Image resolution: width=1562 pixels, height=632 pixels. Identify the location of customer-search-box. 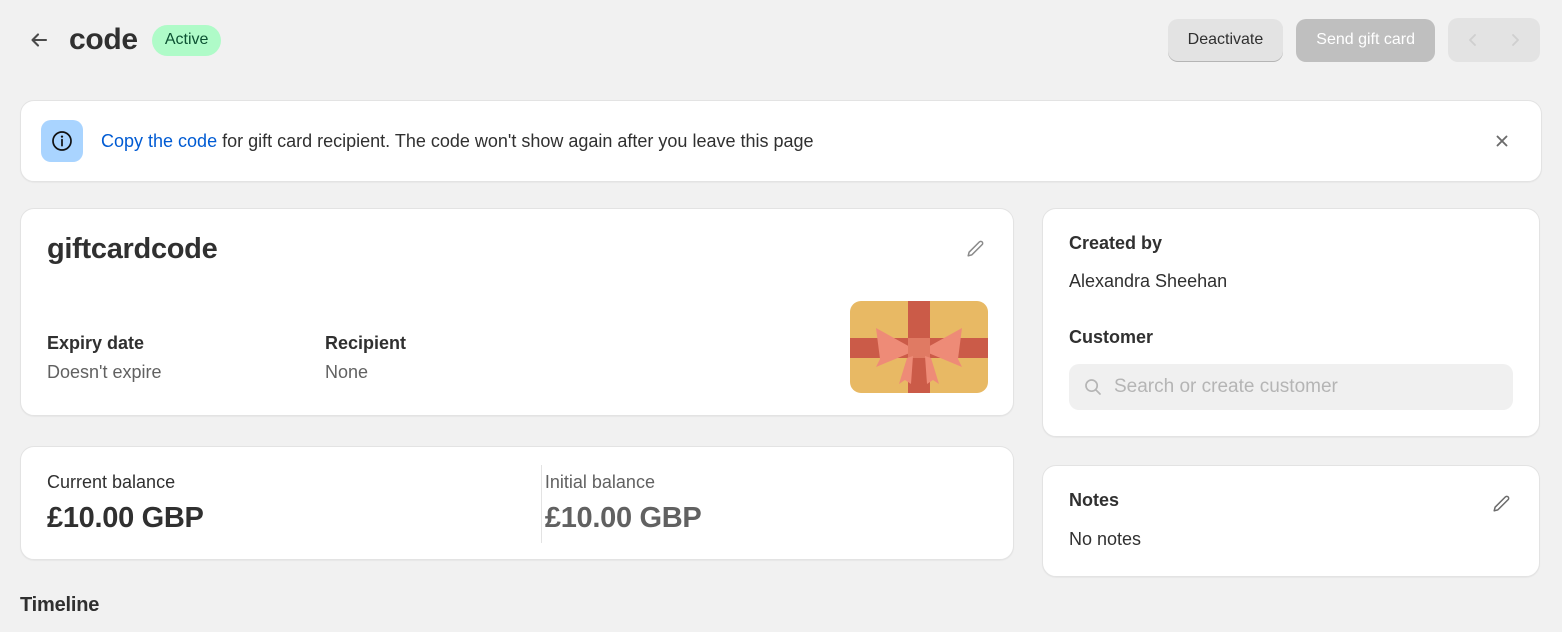
(1291, 387).